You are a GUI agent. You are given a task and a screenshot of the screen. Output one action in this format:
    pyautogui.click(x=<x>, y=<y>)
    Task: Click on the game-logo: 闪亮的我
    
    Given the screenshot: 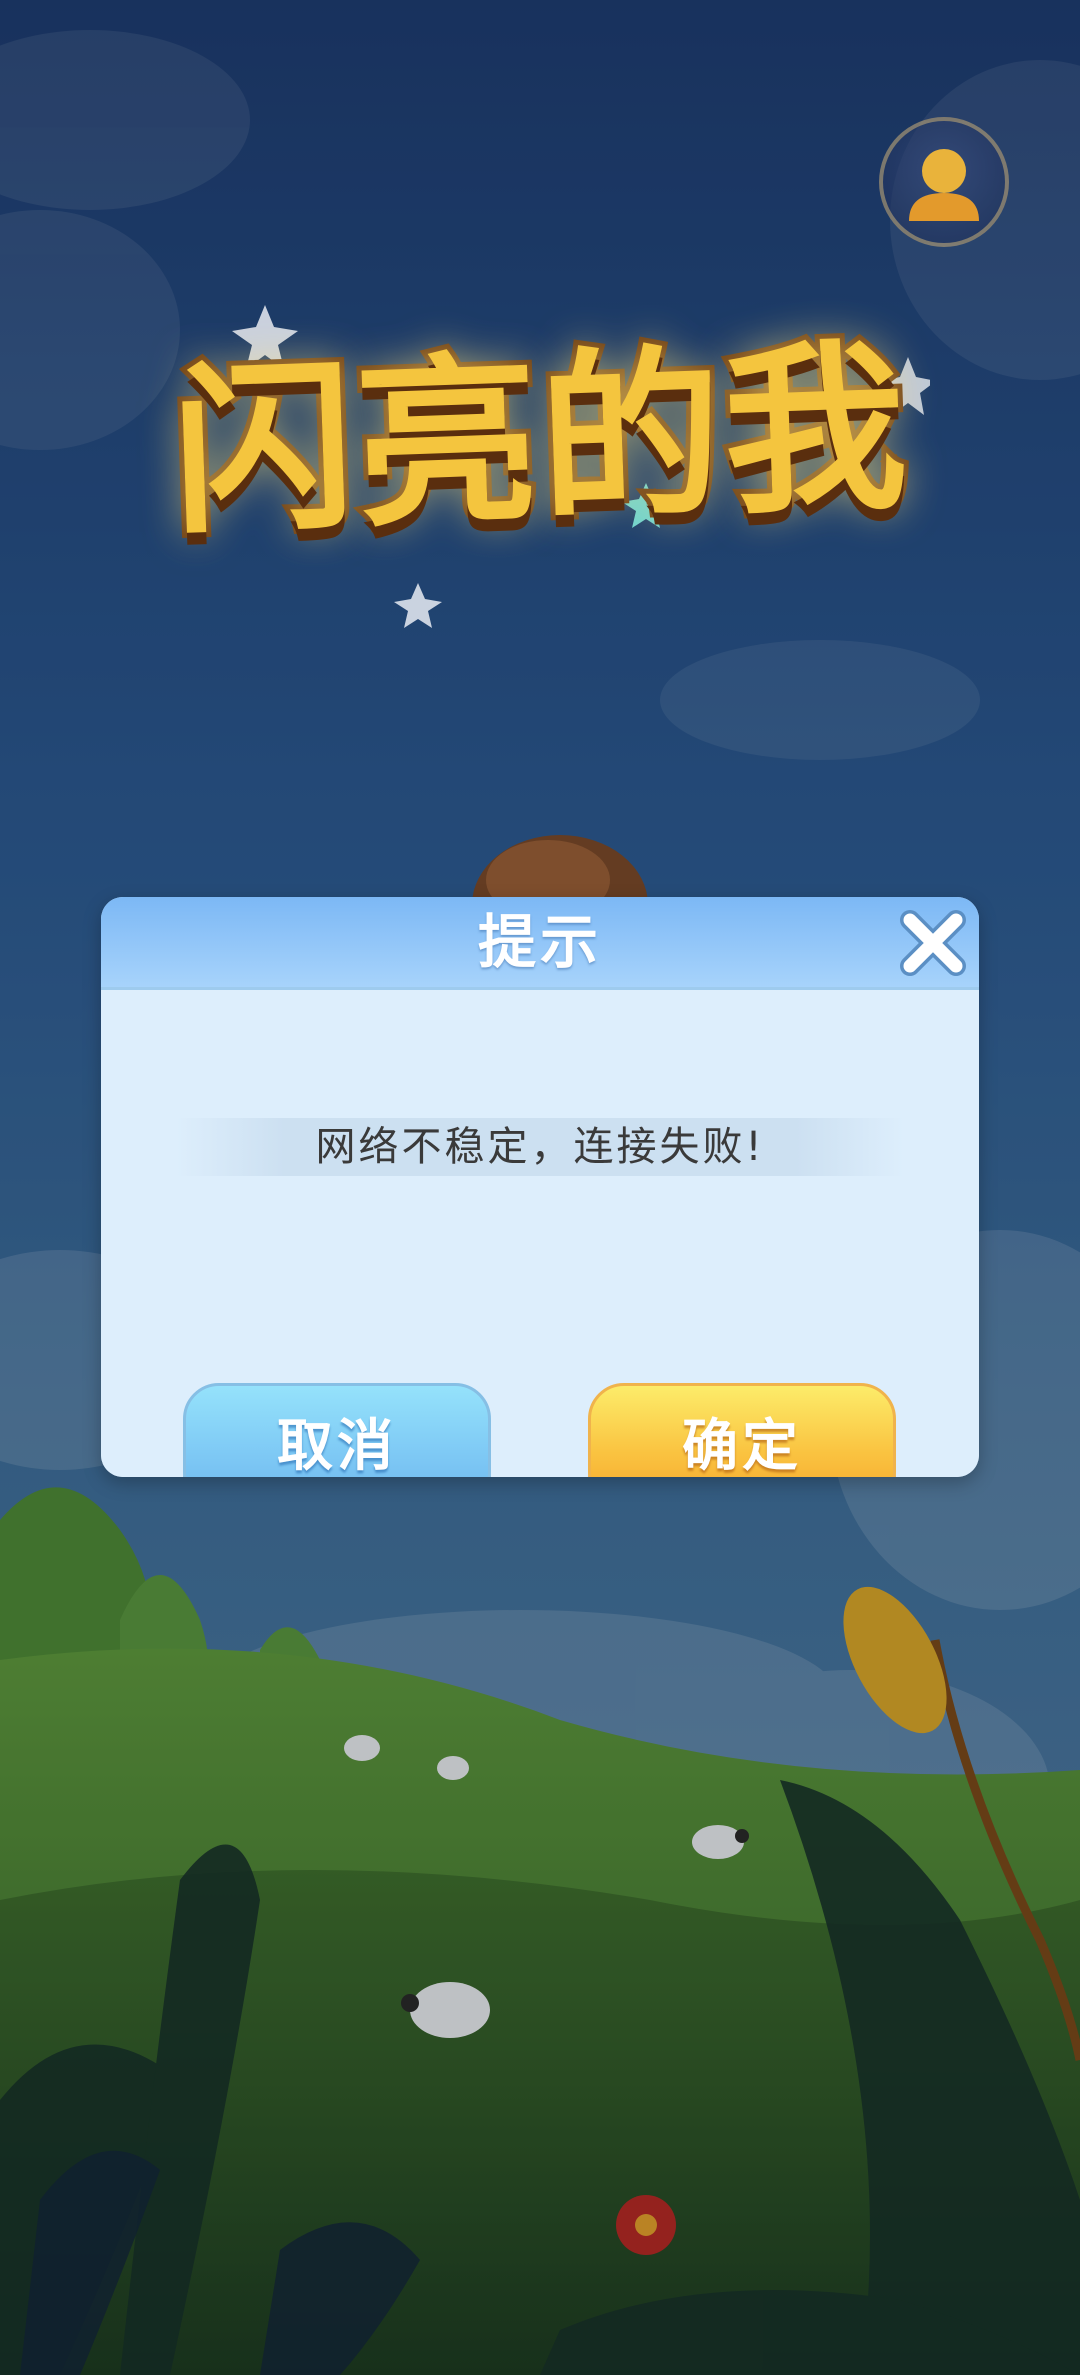 What is the action you would take?
    pyautogui.click(x=540, y=470)
    